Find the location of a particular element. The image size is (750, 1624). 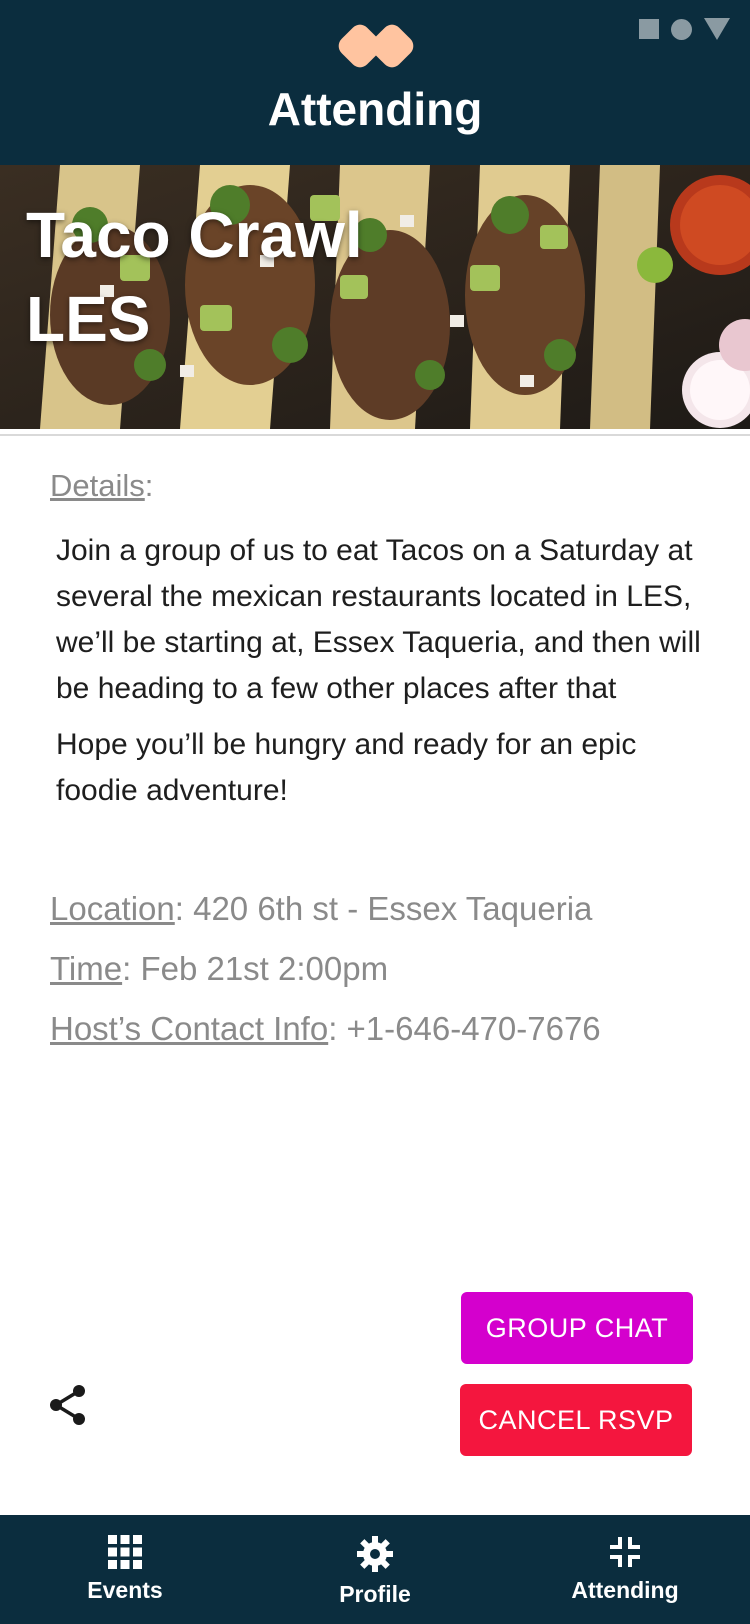

collapse-icon is located at coordinates (625, 1552).